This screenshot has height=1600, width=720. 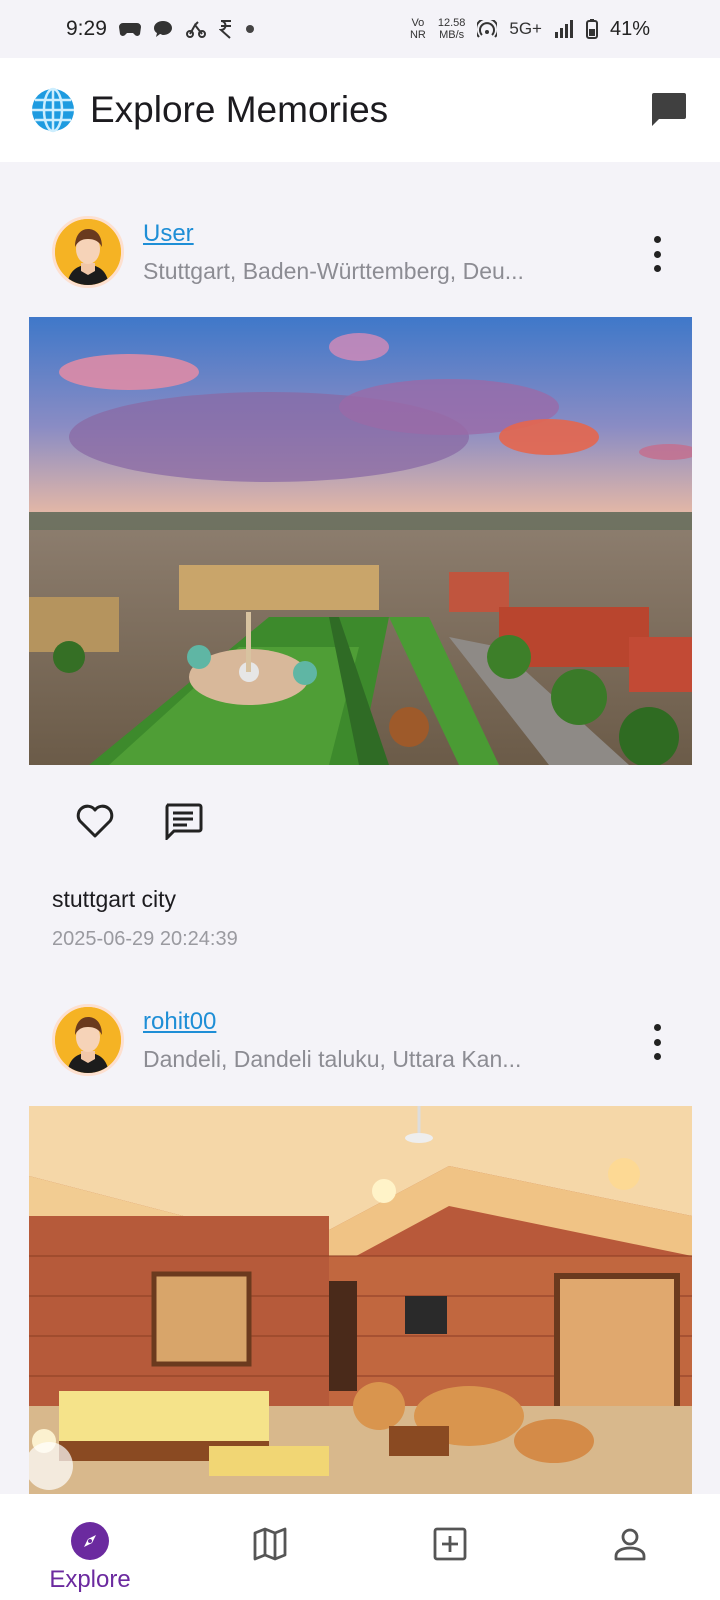 I want to click on bottom-navigation: Explore, so click(x=360, y=1547).